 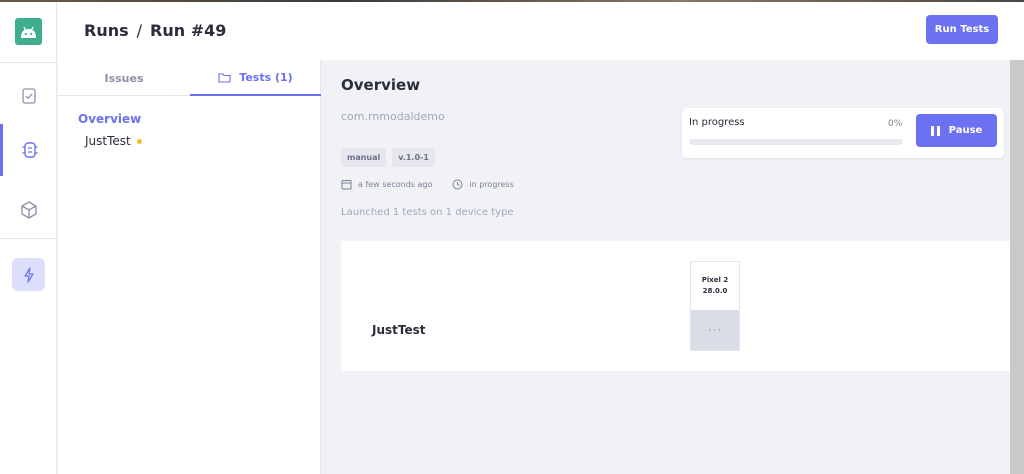 I want to click on status-dot, so click(x=139, y=141).